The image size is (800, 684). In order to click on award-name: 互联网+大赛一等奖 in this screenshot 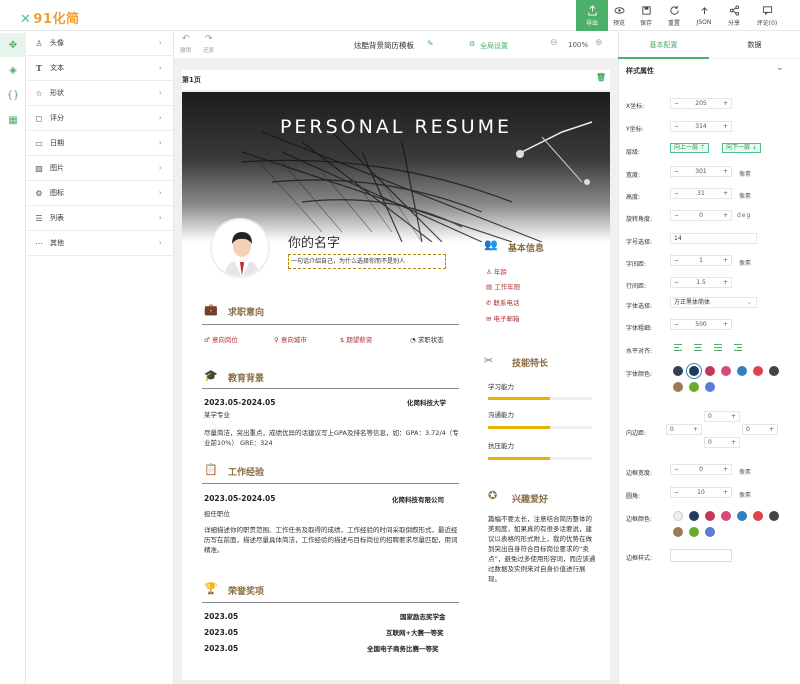, I will do `click(414, 633)`.